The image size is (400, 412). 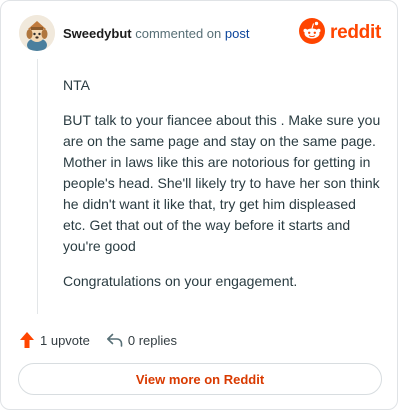 What do you see at coordinates (355, 32) in the screenshot?
I see `reddit-wordmark: reddit` at bounding box center [355, 32].